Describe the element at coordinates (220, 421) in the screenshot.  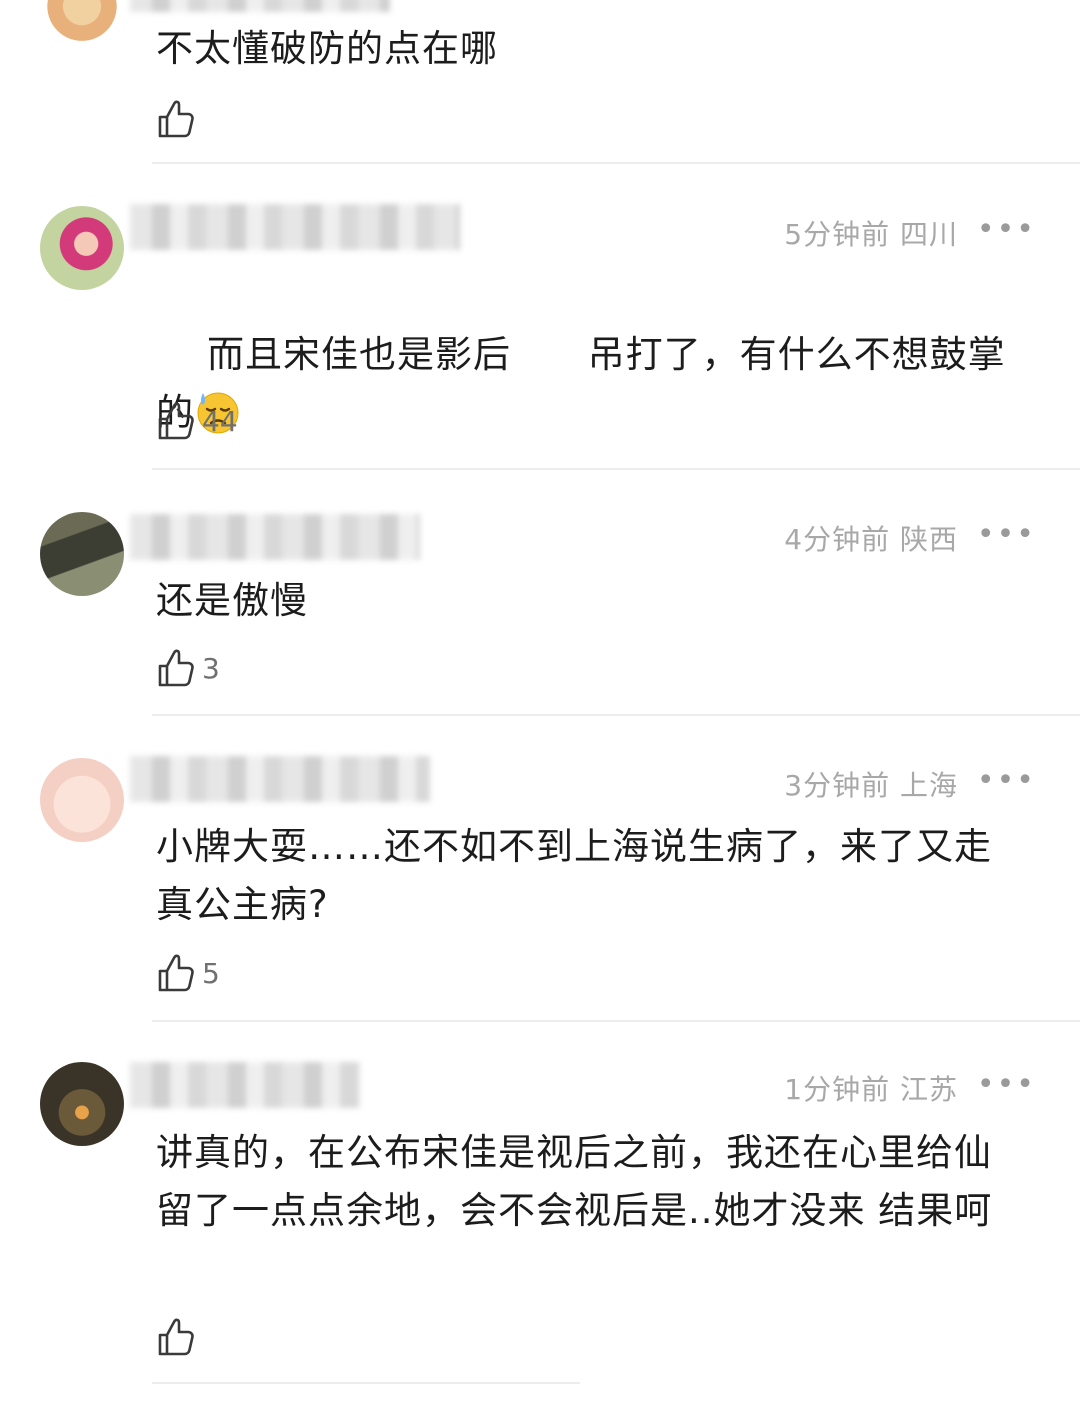
I see `like-count: 44` at that location.